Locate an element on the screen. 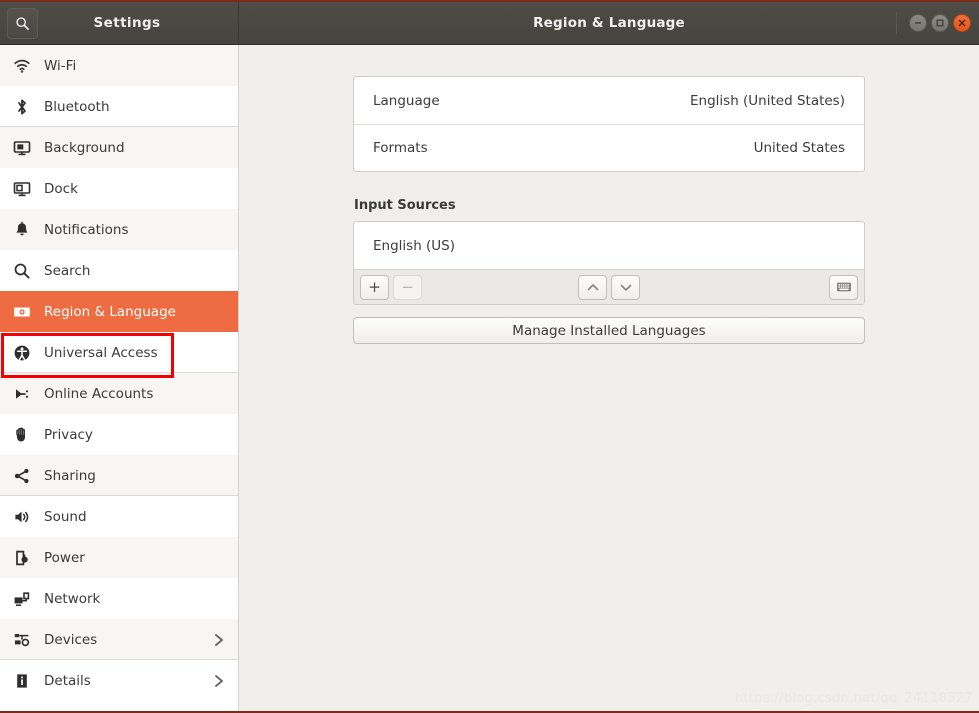 The height and width of the screenshot is (713, 979). maximize-button is located at coordinates (940, 23).